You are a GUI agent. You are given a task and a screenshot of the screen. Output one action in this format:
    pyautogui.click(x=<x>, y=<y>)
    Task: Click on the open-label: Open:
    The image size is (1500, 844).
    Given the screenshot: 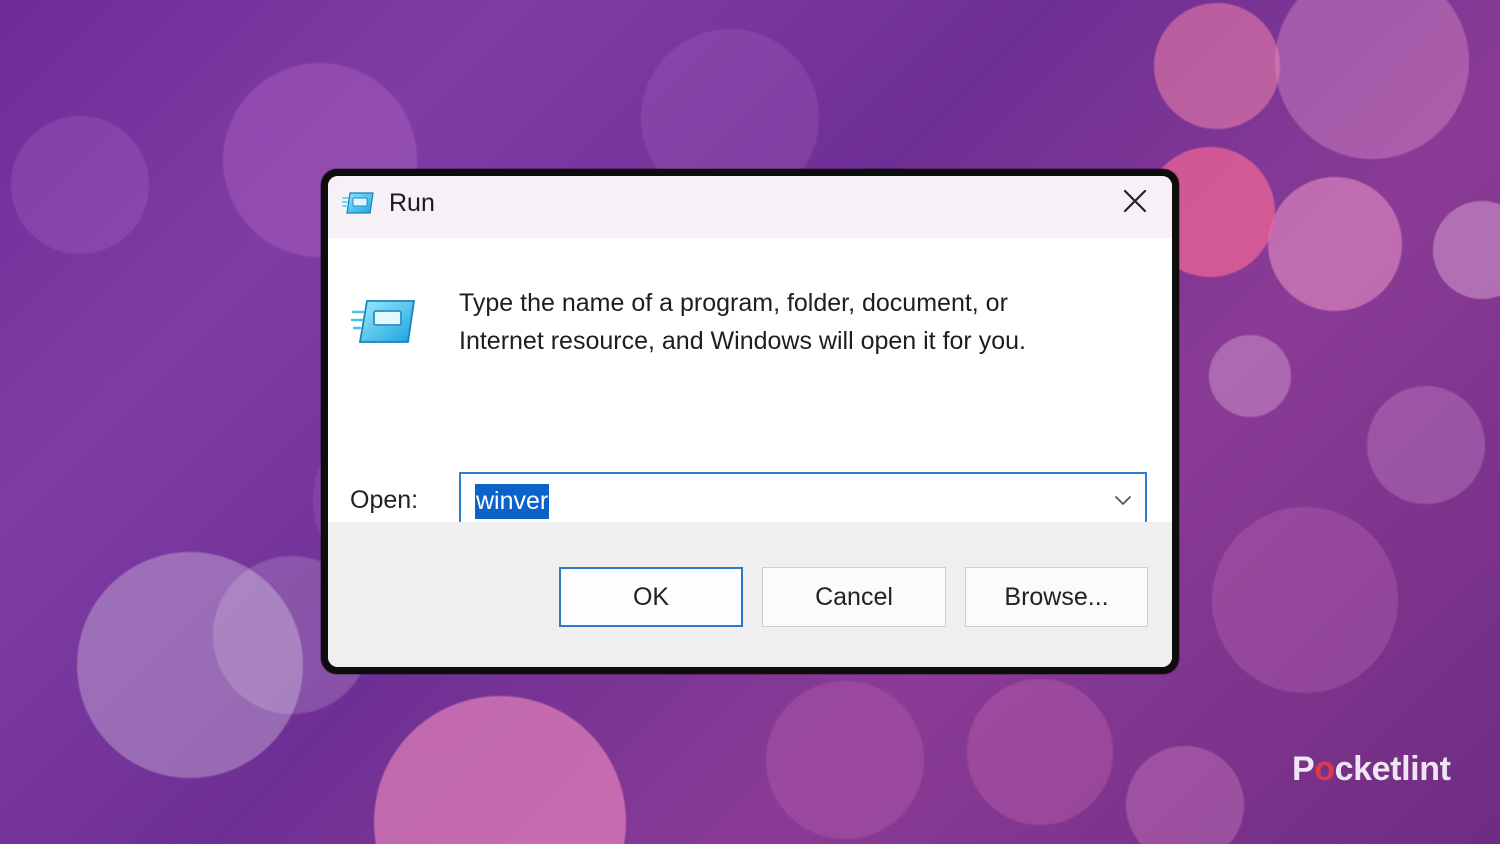 What is the action you would take?
    pyautogui.click(x=384, y=500)
    